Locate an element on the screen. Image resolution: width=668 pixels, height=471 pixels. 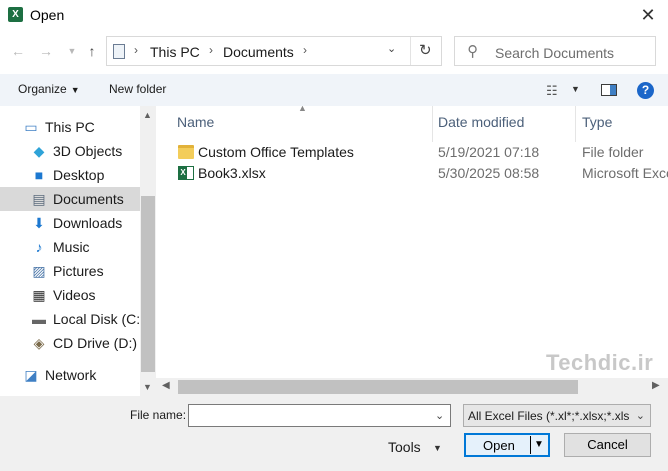
new-folder-button: New folder is located at coordinates (137, 89).